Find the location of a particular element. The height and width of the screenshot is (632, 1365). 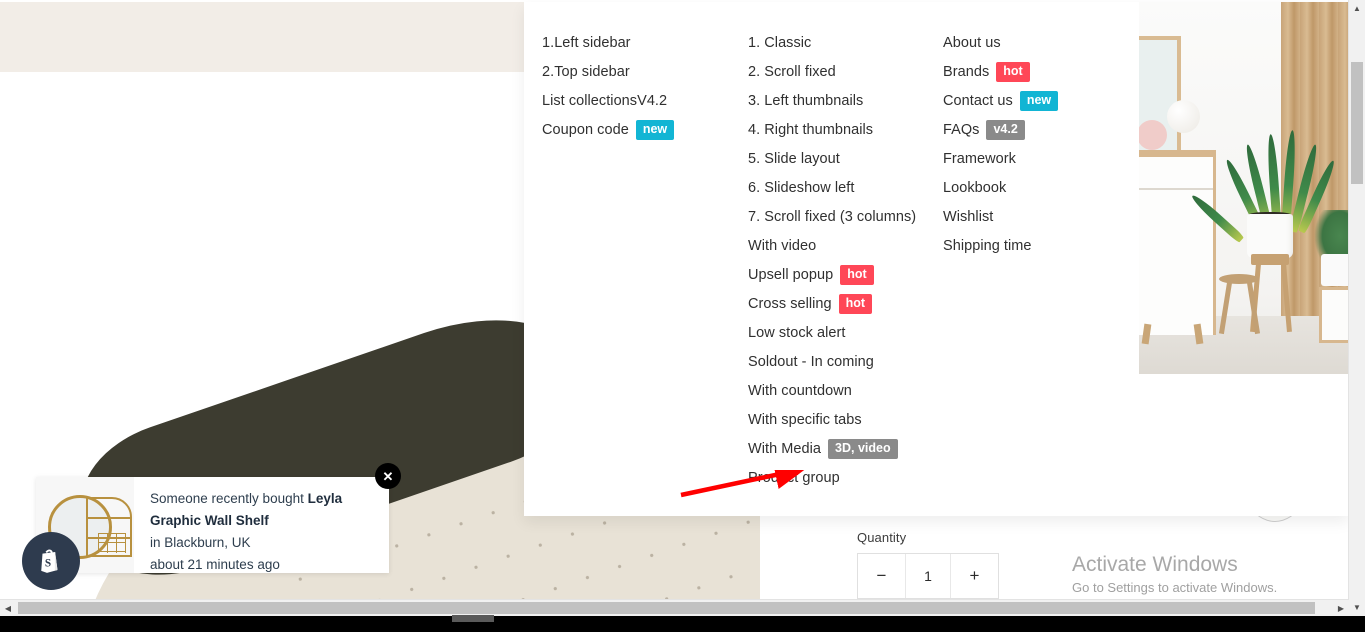

notification-time: about 21 minutes ago is located at coordinates (215, 564).